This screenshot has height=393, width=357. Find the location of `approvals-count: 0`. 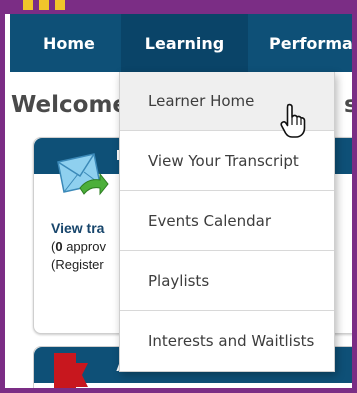

approvals-count: 0 is located at coordinates (59, 246).